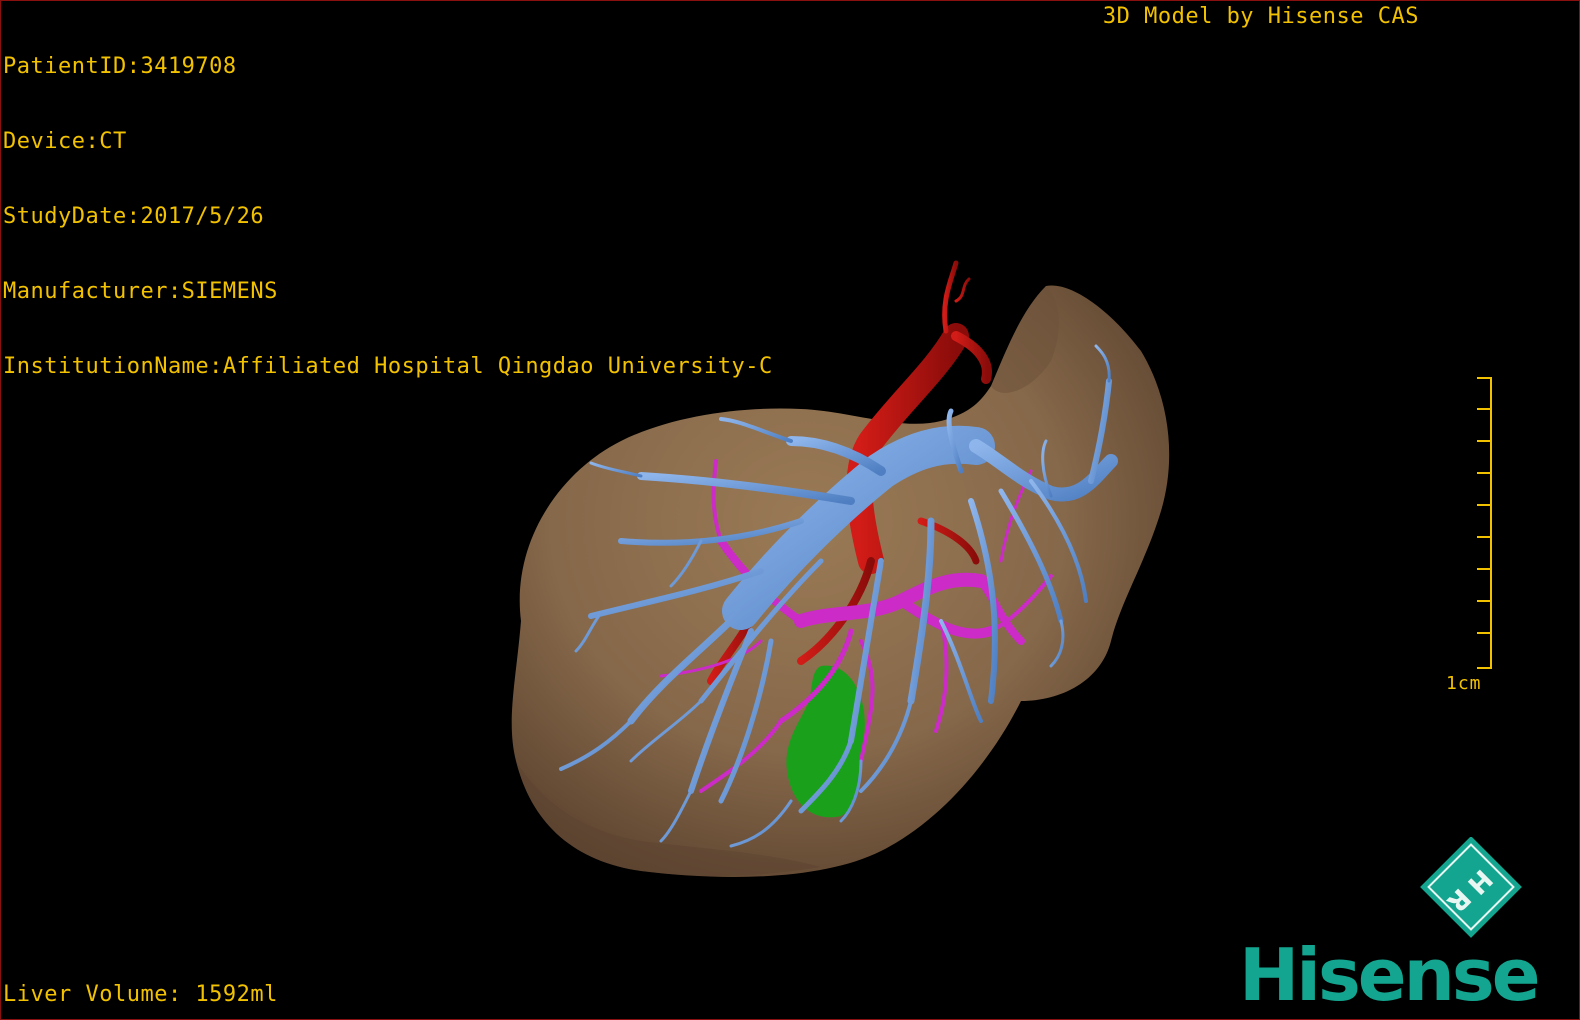  Describe the element at coordinates (1484, 523) in the screenshot. I see `scale-bar` at that location.